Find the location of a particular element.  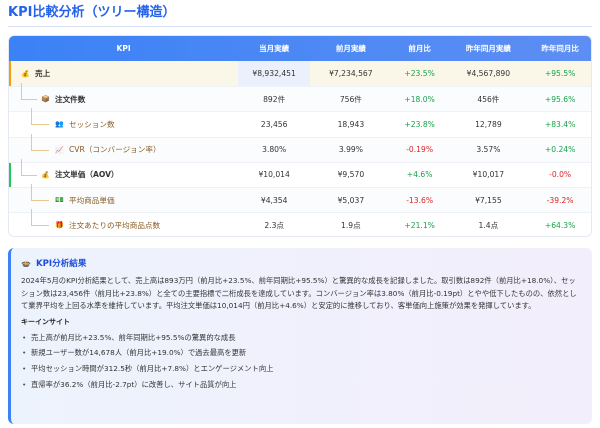

row-yoy: -0.0% is located at coordinates (560, 175).